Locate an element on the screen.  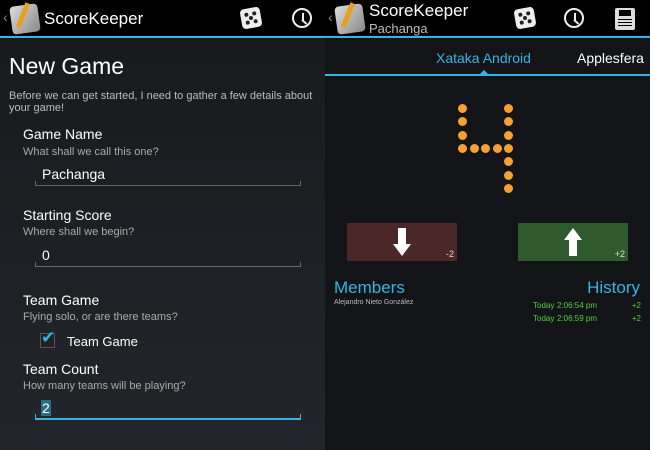
history-time: 2:06:54 pm is located at coordinates (577, 305).